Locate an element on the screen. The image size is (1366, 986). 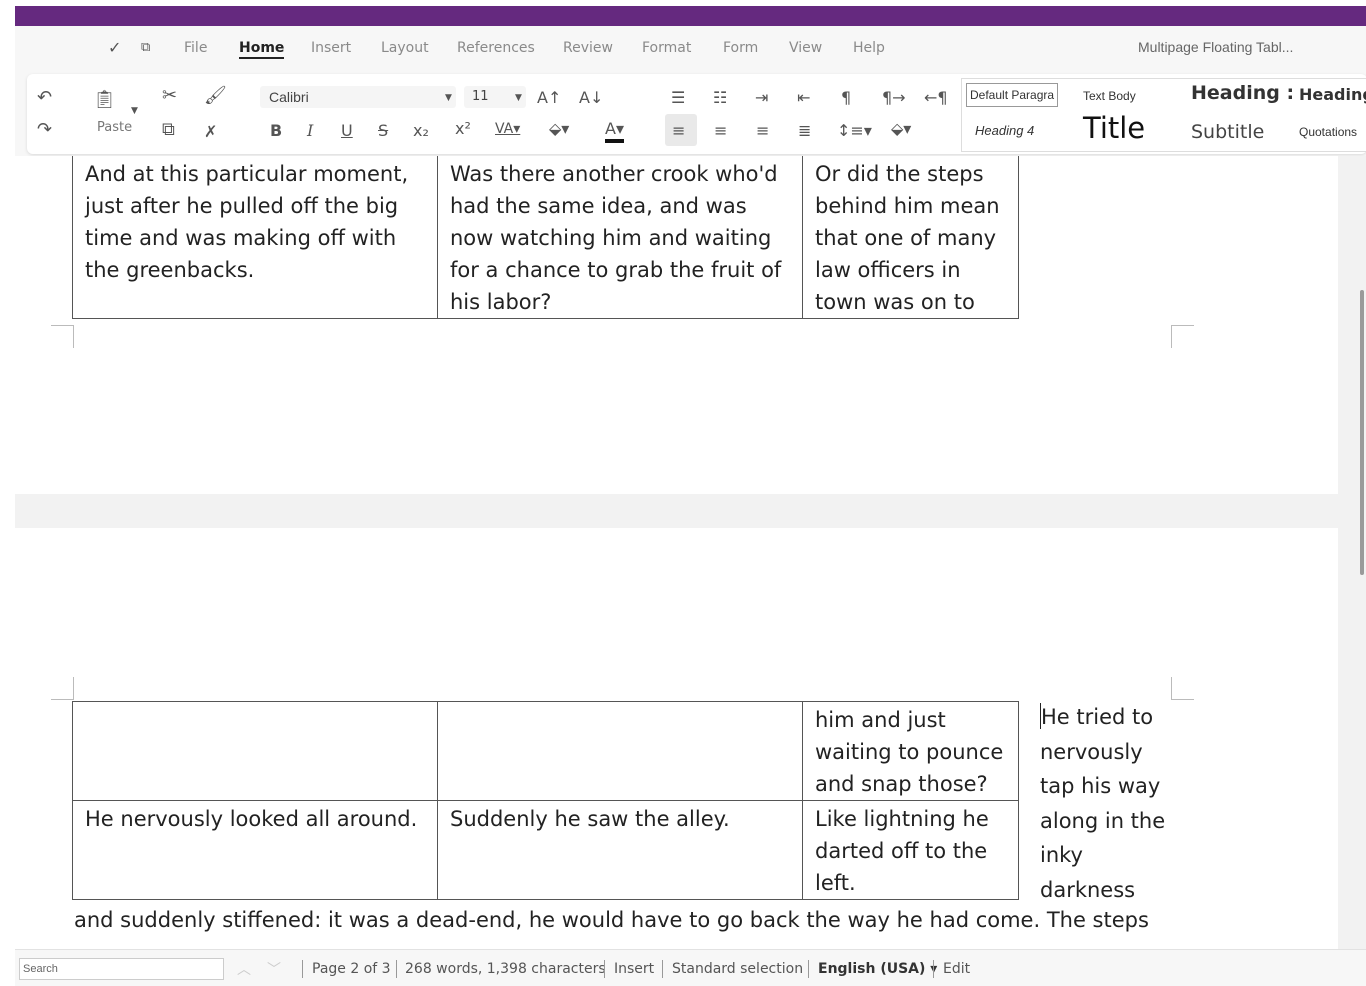
paste-dropdown-icon: ▼ is located at coordinates (134, 111).